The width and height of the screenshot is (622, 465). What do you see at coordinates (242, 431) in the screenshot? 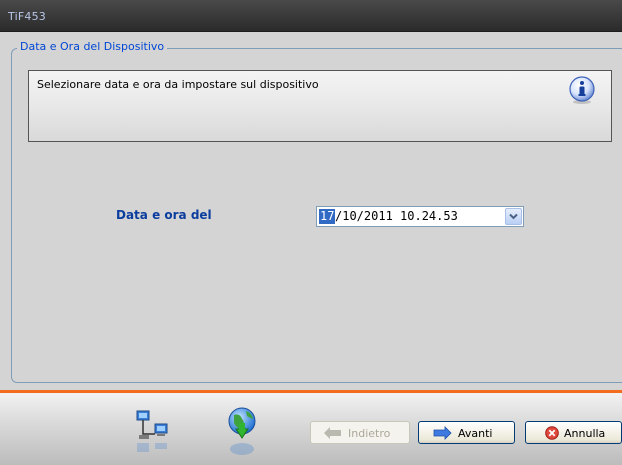
I see `globe-download-icon` at bounding box center [242, 431].